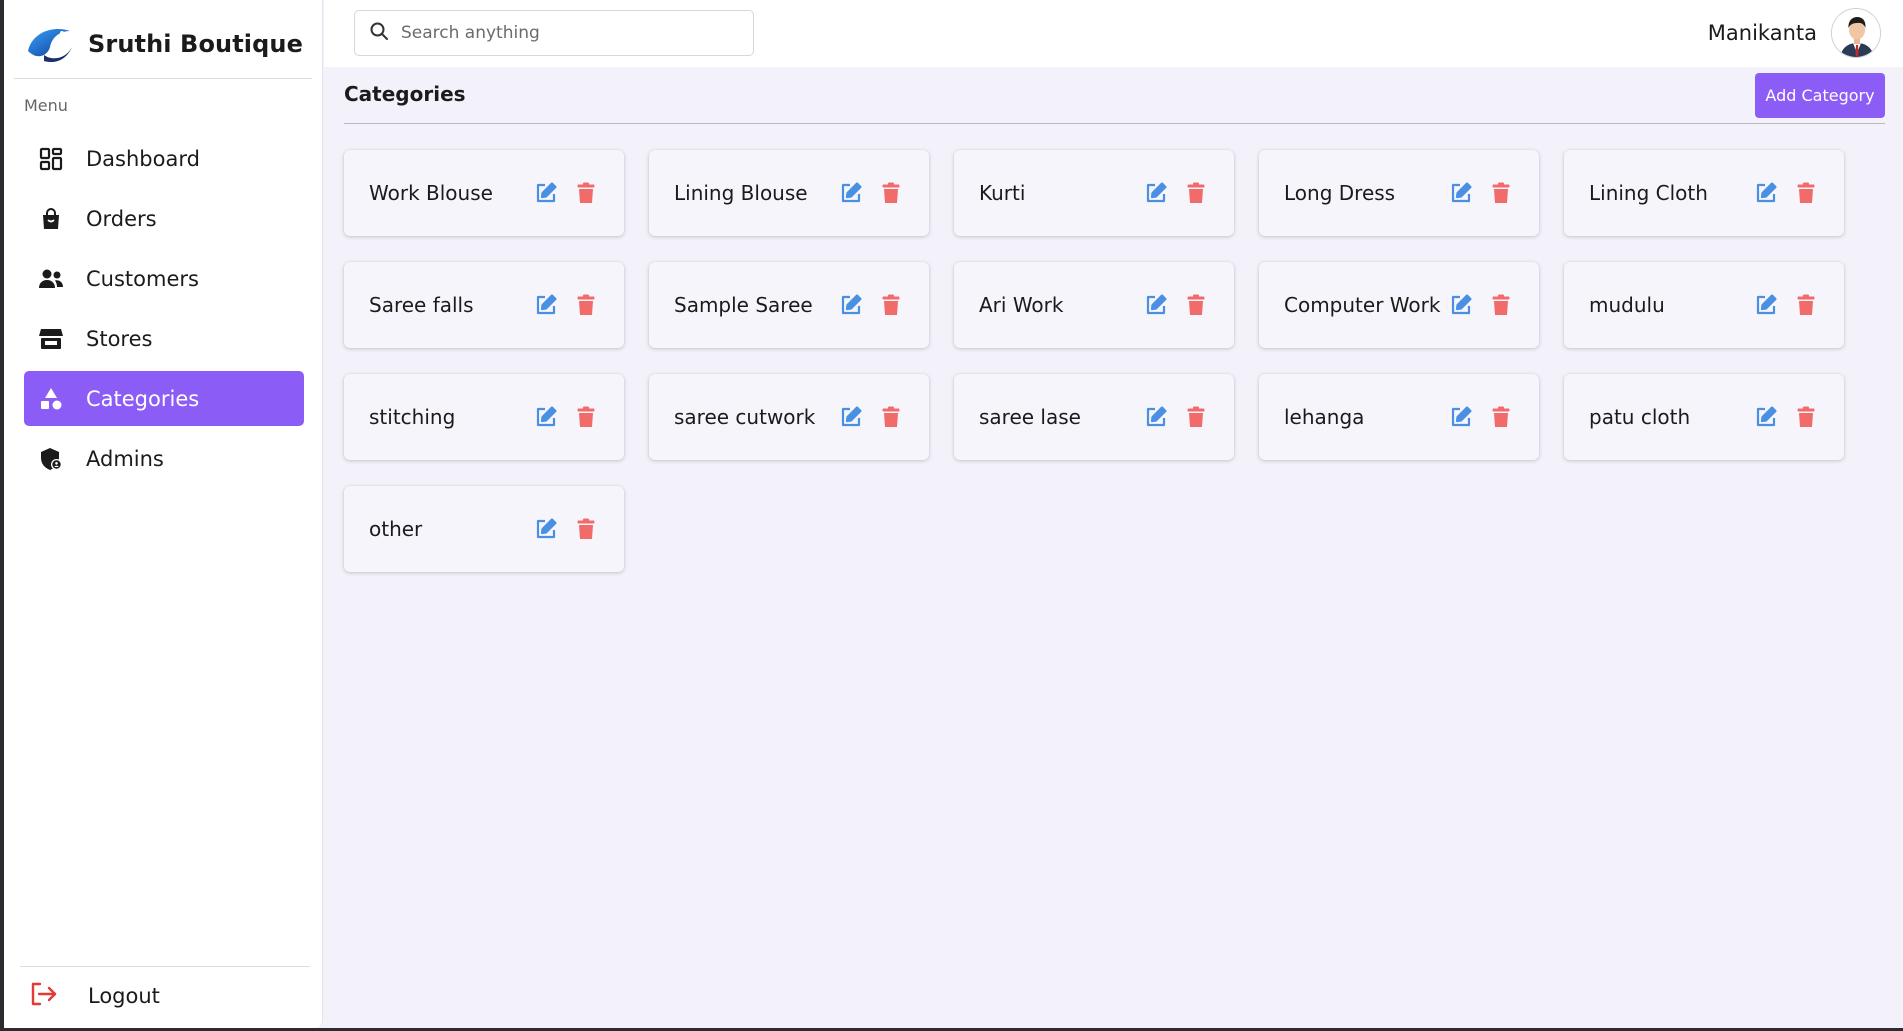  I want to click on add-category-button: Add Category, so click(1820, 95).